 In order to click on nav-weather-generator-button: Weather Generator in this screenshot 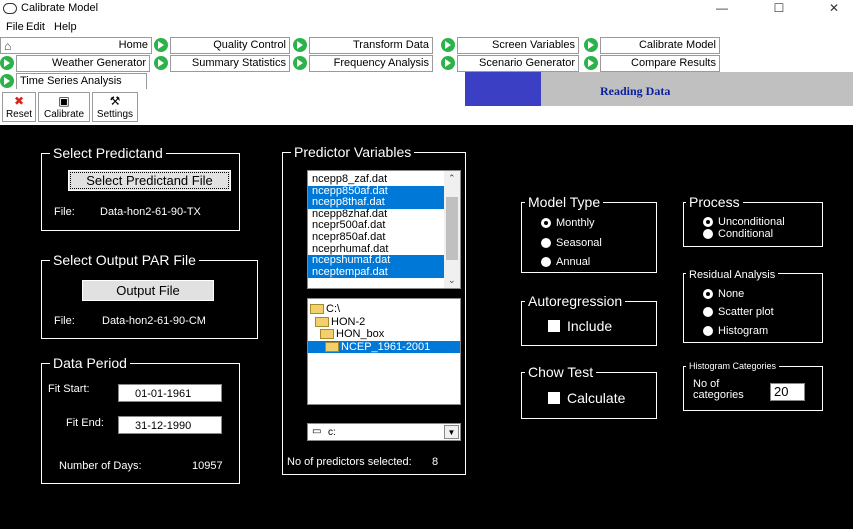, I will do `click(83, 63)`.